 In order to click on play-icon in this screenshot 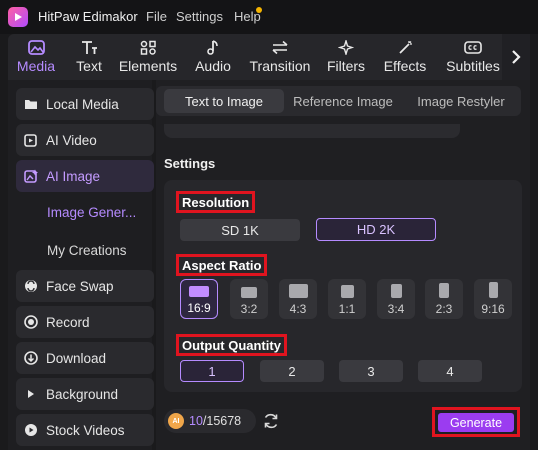, I will do `click(31, 430)`.